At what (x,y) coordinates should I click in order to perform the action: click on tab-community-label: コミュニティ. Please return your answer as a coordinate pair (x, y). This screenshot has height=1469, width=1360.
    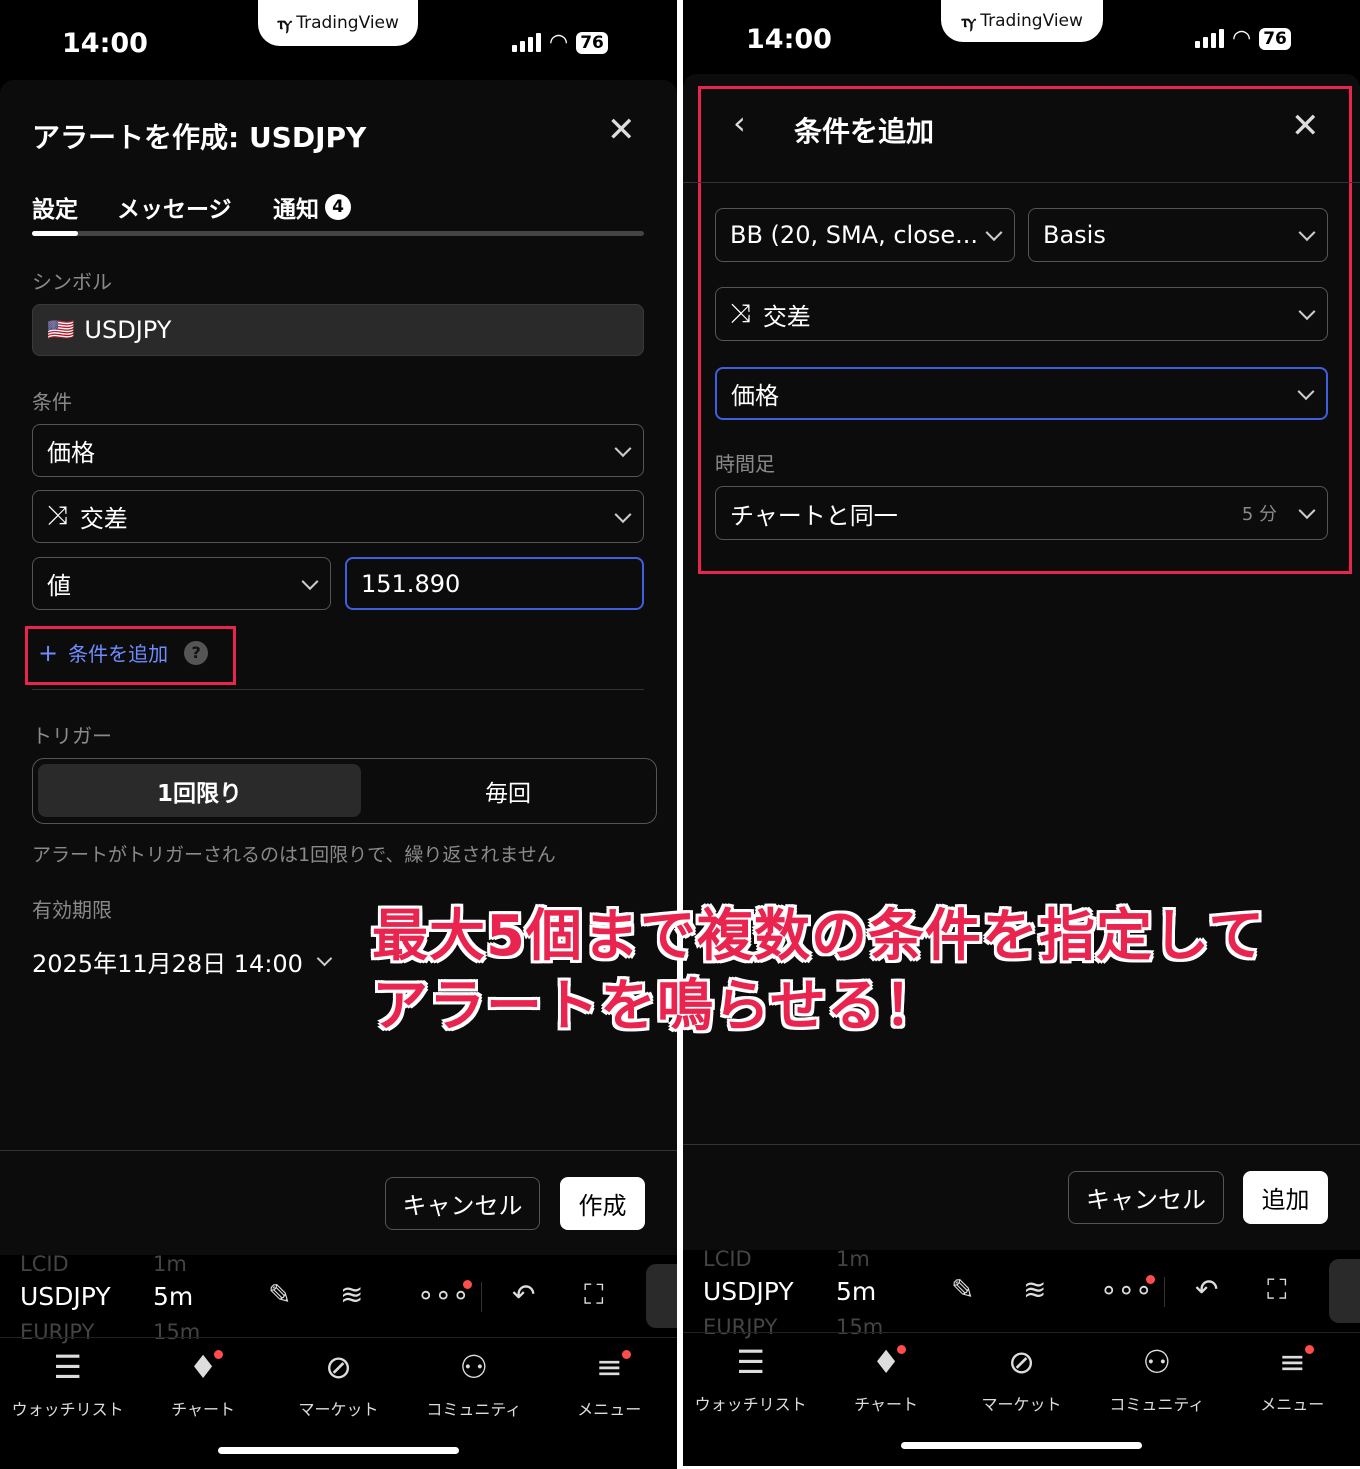
    Looking at the image, I should click on (474, 1409).